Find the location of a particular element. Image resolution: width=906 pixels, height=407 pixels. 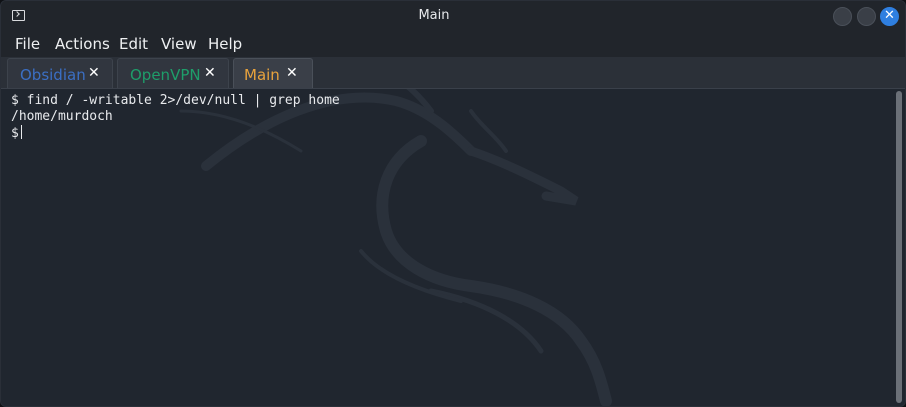

menu-edit: Edit is located at coordinates (133, 44).